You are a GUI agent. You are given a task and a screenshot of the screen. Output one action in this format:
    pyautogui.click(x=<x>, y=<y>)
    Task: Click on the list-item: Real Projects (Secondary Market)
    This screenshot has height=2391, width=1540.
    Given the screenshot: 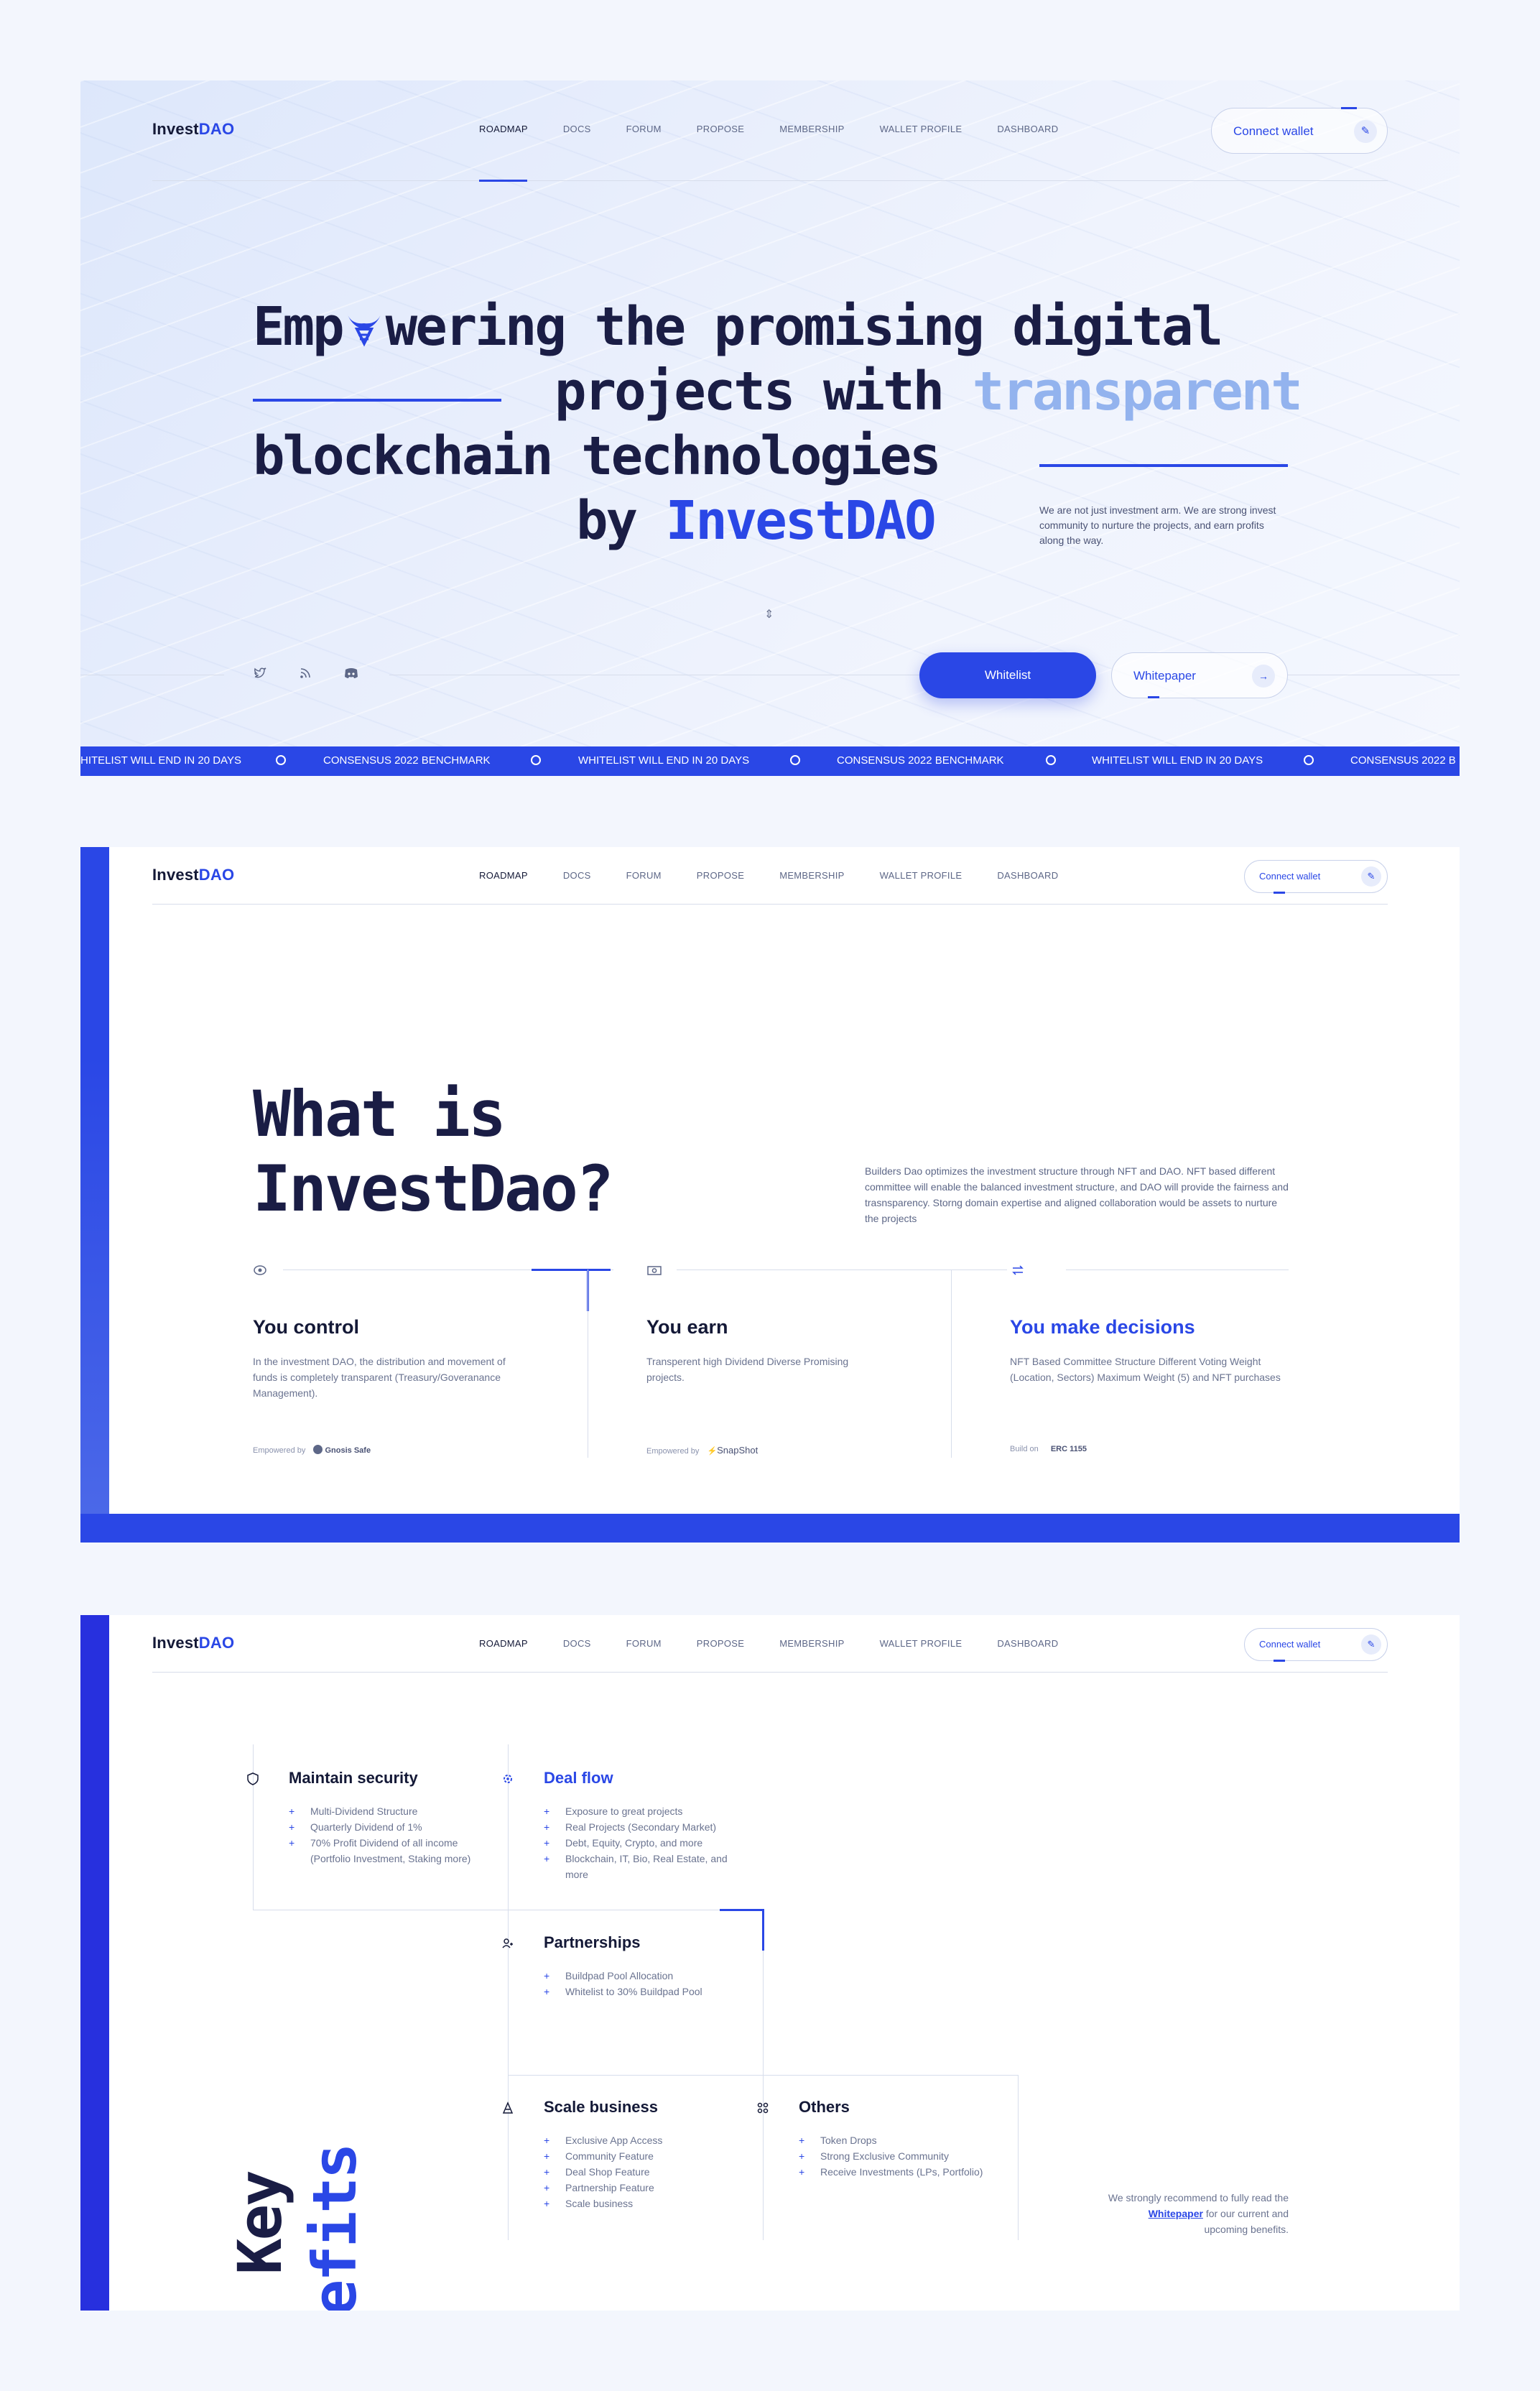 What is the action you would take?
    pyautogui.click(x=648, y=1827)
    